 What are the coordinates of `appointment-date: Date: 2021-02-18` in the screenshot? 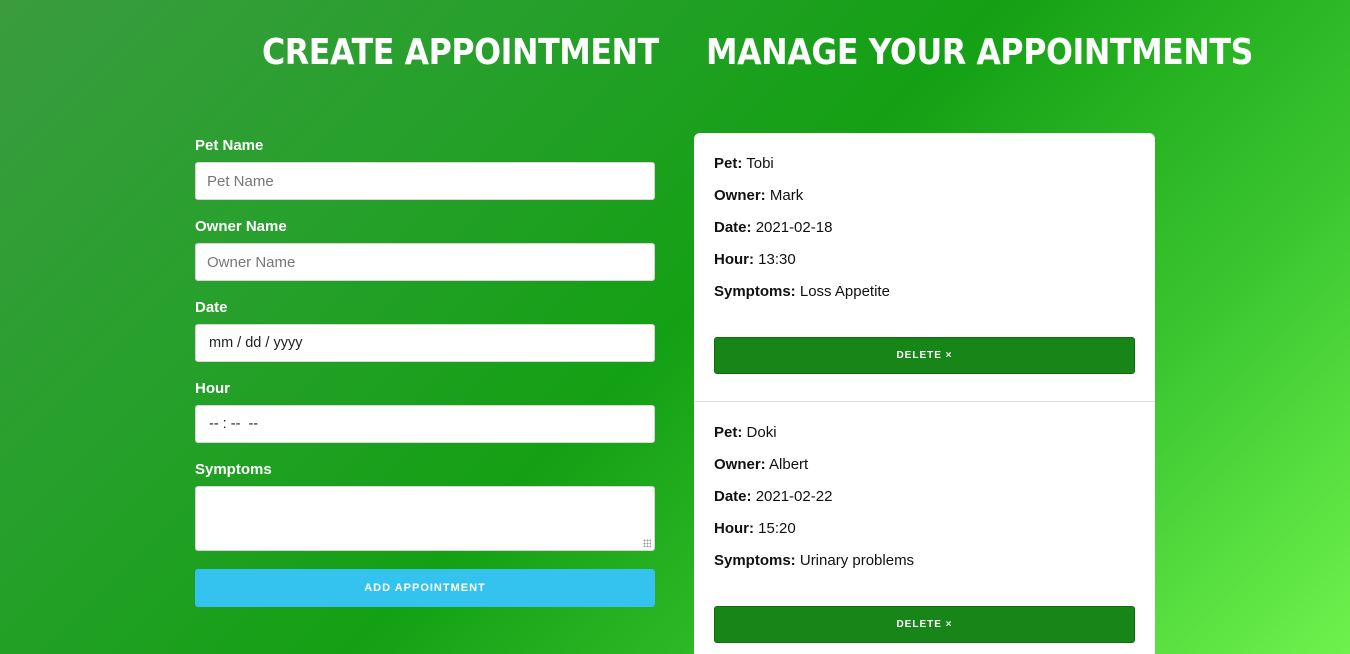 It's located at (924, 233).